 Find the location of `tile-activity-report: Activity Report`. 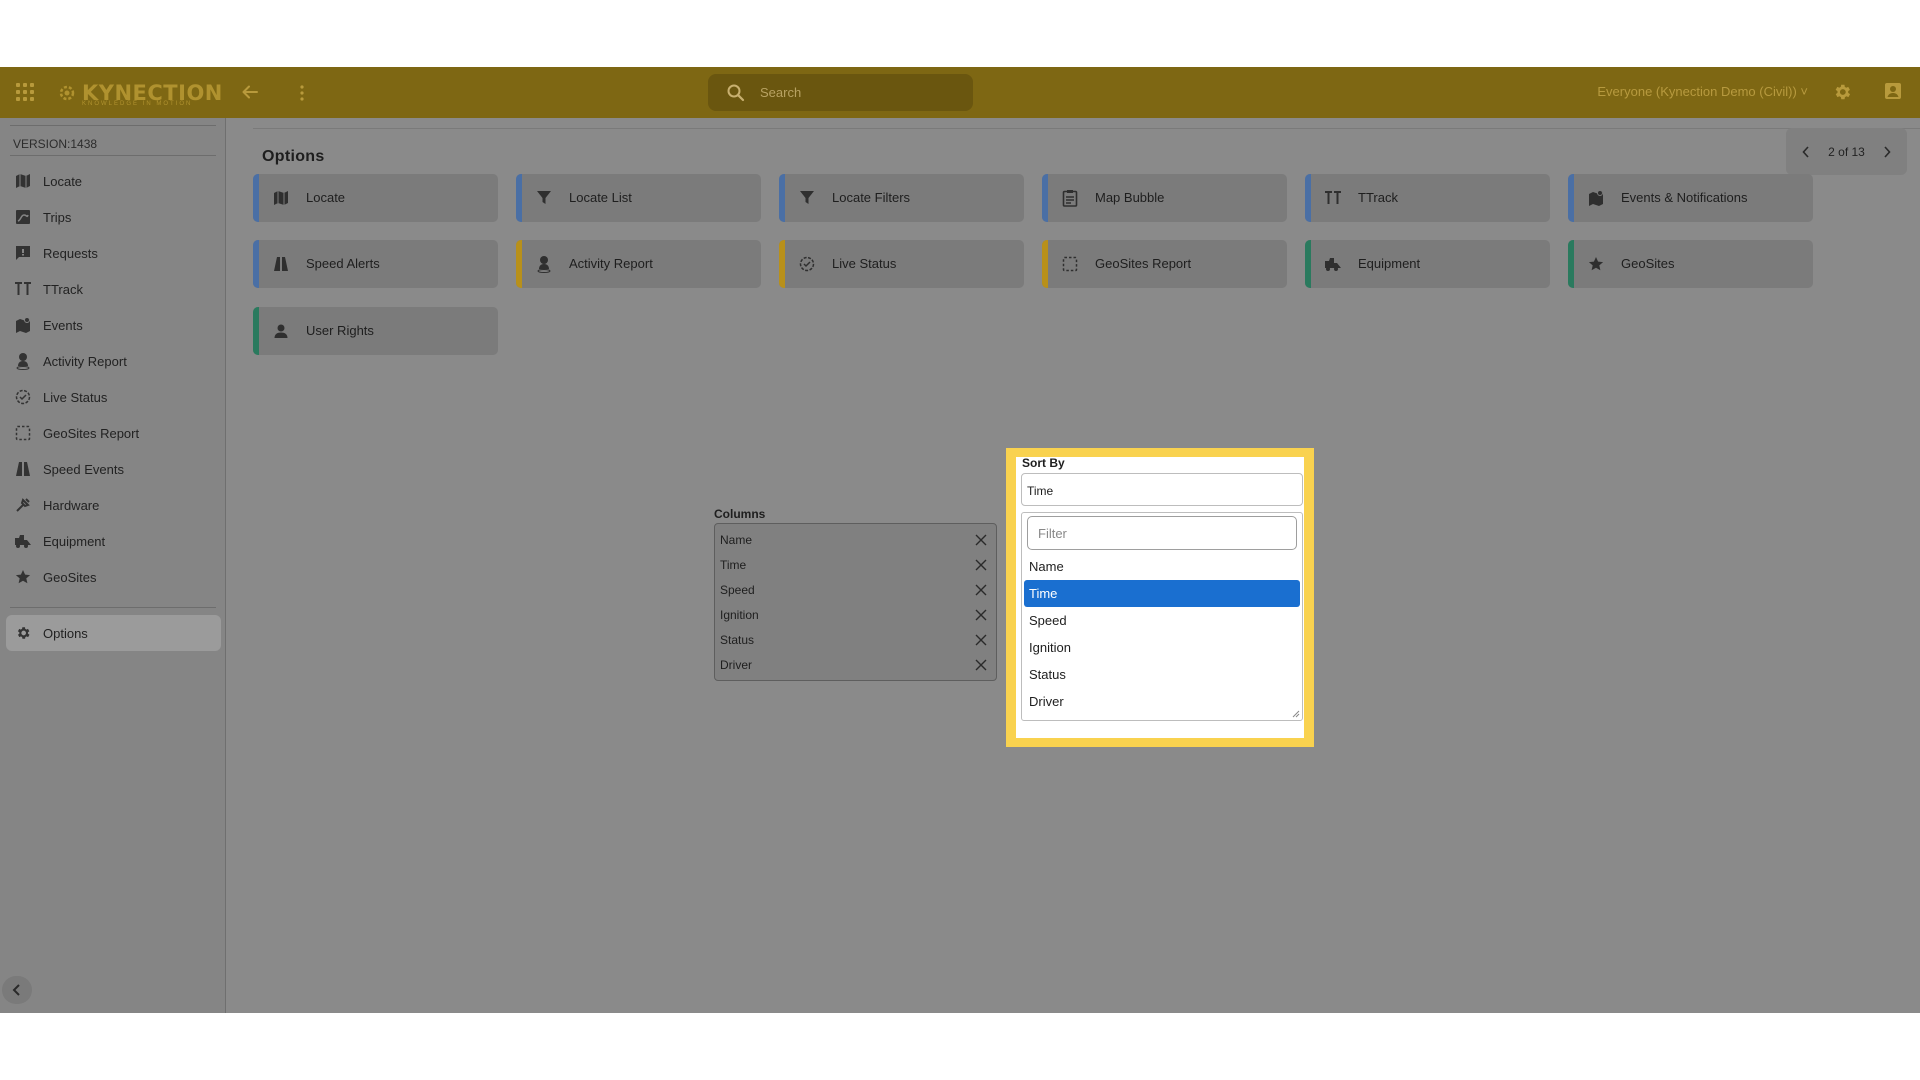

tile-activity-report: Activity Report is located at coordinates (638, 264).